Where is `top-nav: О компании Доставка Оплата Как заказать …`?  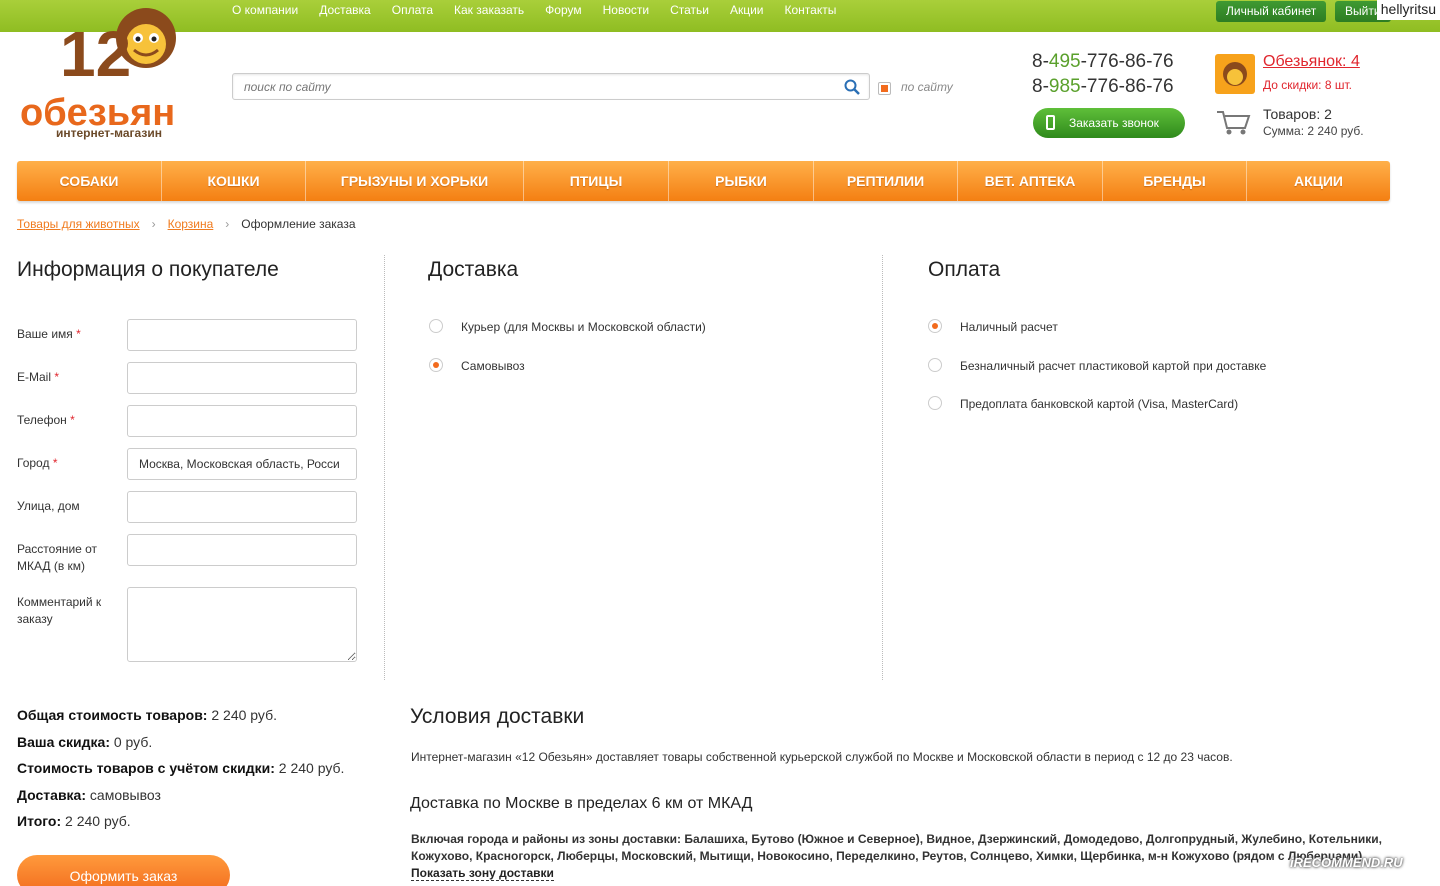 top-nav: О компании Доставка Оплата Как заказать … is located at coordinates (534, 10).